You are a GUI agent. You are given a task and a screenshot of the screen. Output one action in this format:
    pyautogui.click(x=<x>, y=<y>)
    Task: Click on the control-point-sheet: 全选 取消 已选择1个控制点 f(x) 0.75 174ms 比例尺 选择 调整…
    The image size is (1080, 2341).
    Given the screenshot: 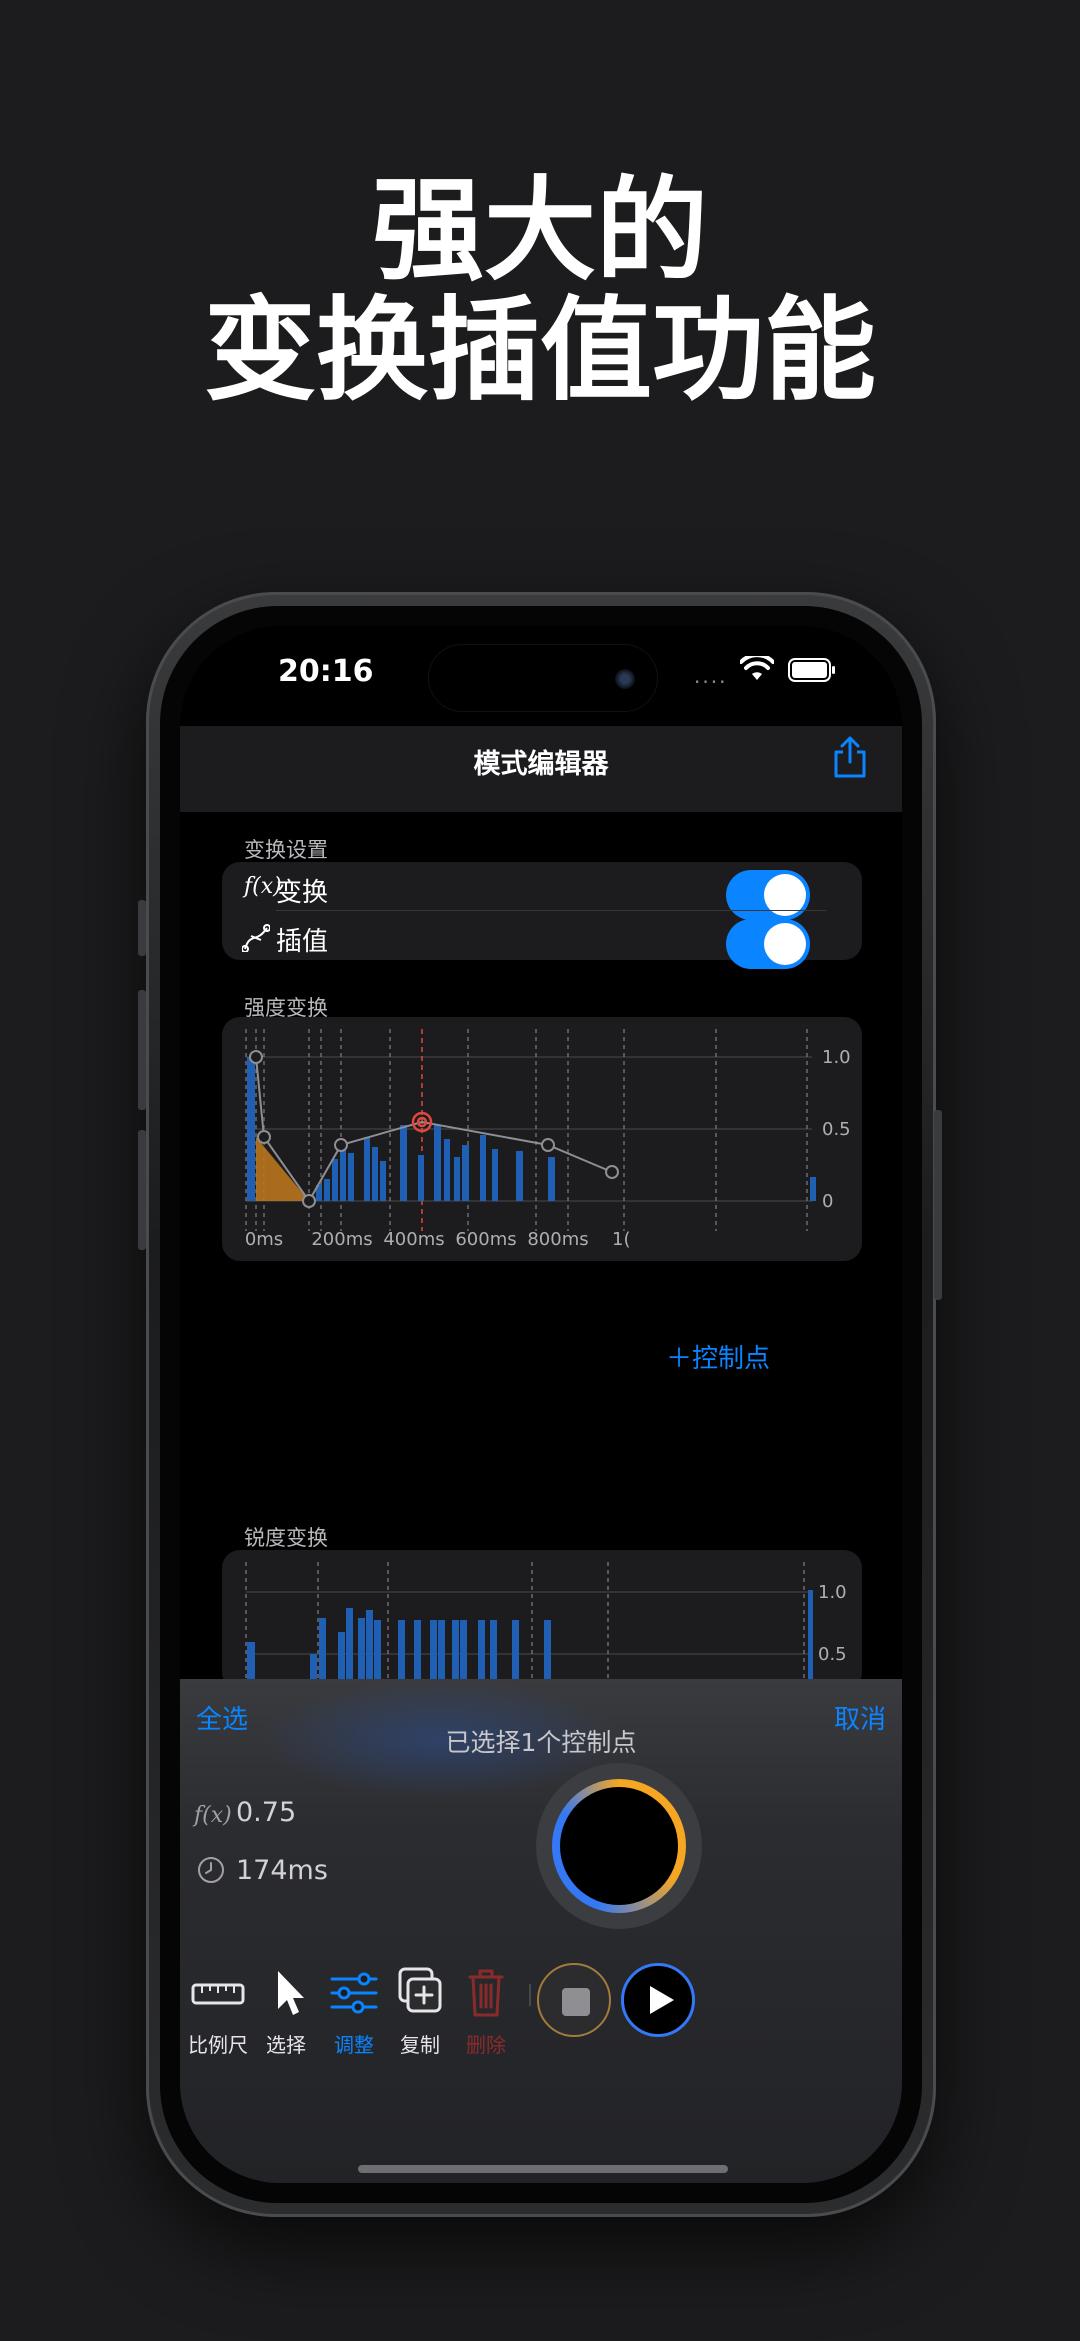 What is the action you would take?
    pyautogui.click(x=541, y=1931)
    